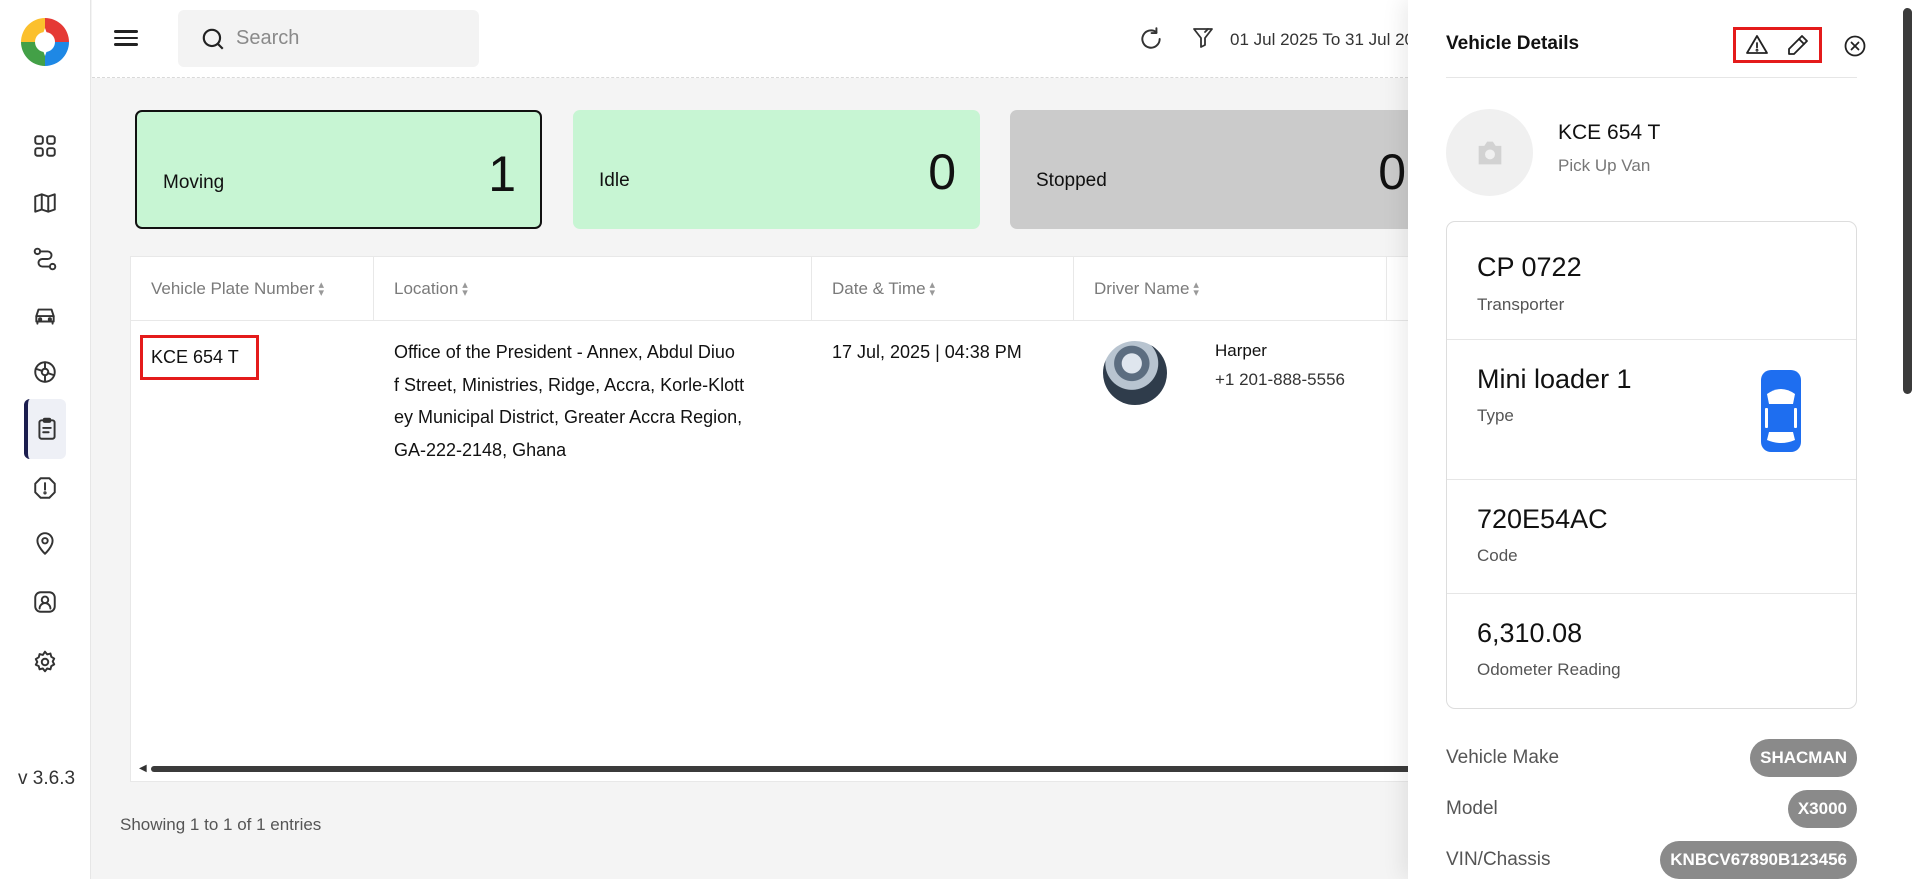  What do you see at coordinates (1549, 669) in the screenshot?
I see `odometer-label: Odometer Reading` at bounding box center [1549, 669].